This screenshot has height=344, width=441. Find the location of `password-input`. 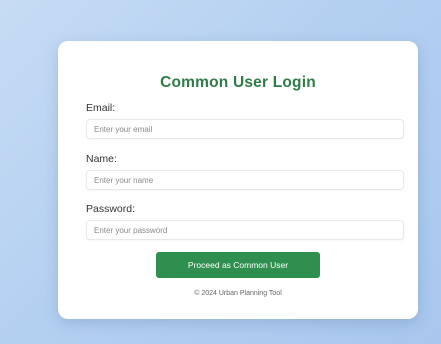

password-input is located at coordinates (245, 230).